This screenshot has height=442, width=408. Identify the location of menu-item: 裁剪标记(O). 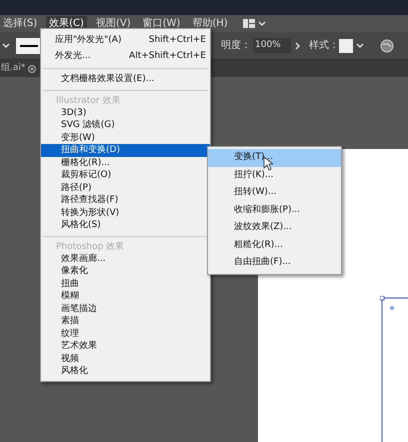
(125, 175).